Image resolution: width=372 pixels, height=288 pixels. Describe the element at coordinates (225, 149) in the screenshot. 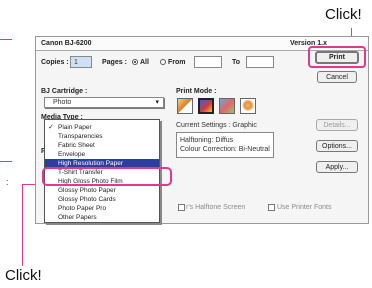

I see `settings-line-2: Colour Correction: Bi-Neutral` at that location.